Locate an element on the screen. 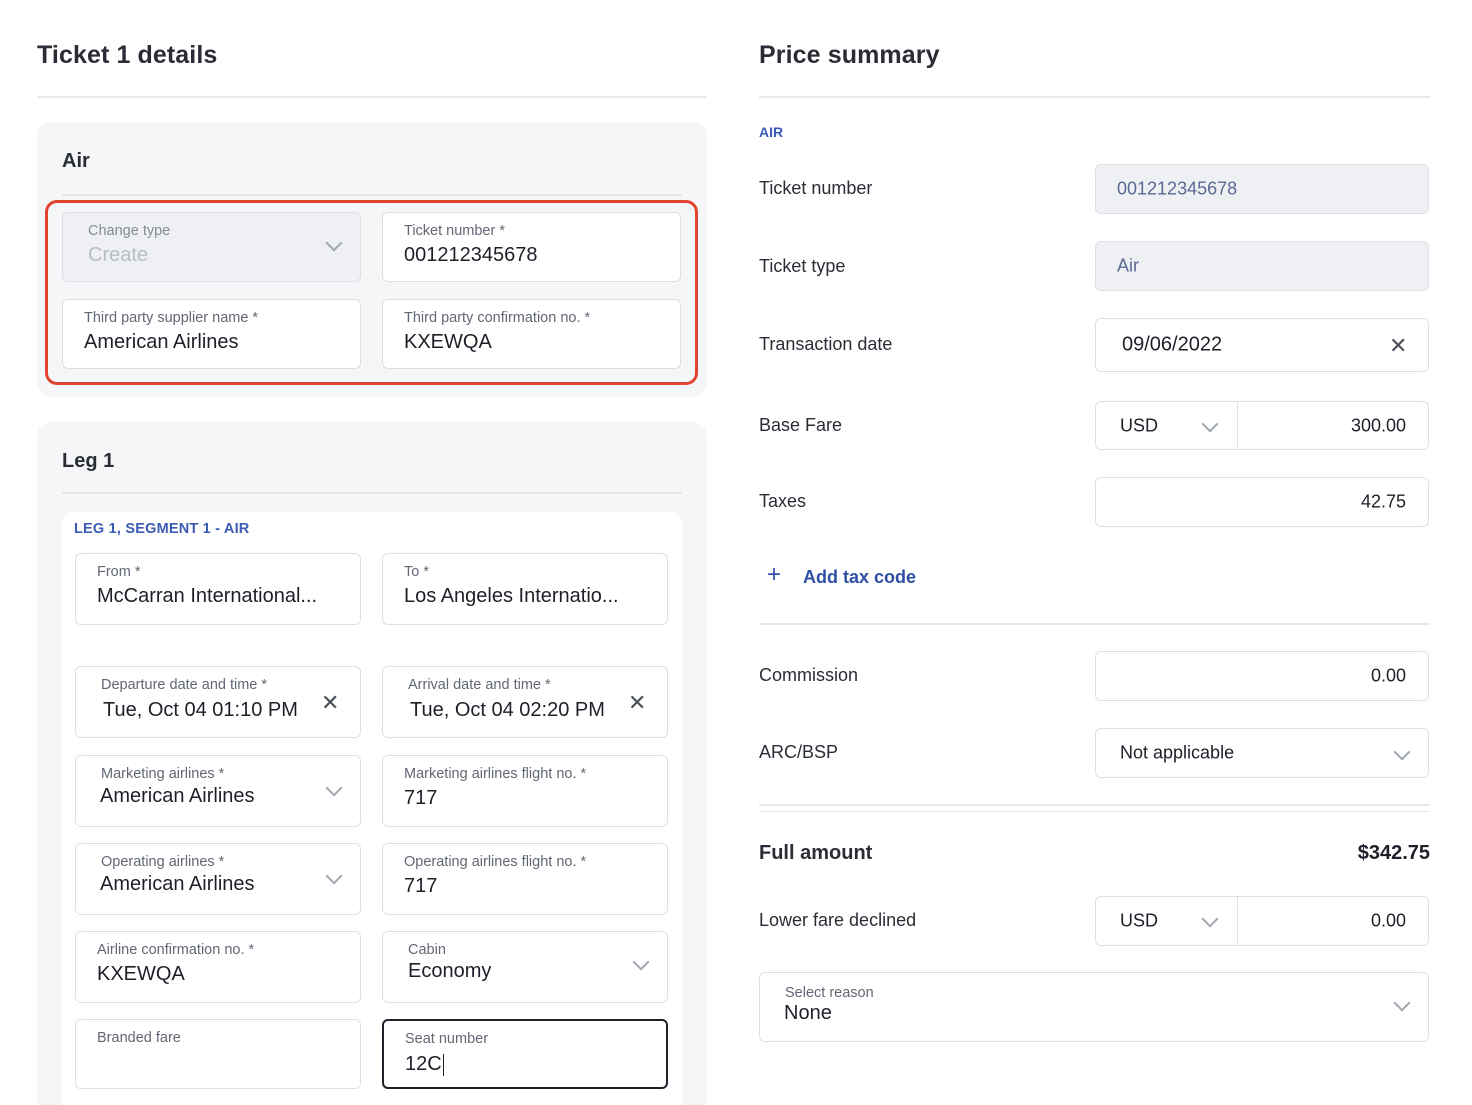 The width and height of the screenshot is (1472, 1105). lower-fare-label: Lower fare declined is located at coordinates (838, 920).